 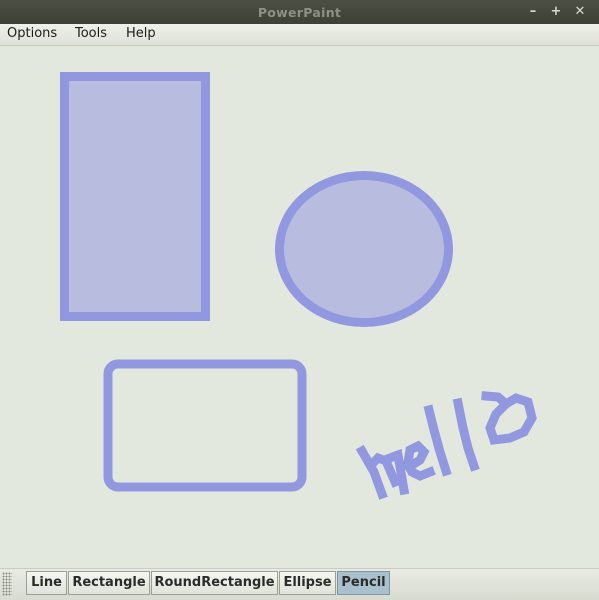 I want to click on close-icon: ✕, so click(x=580, y=12).